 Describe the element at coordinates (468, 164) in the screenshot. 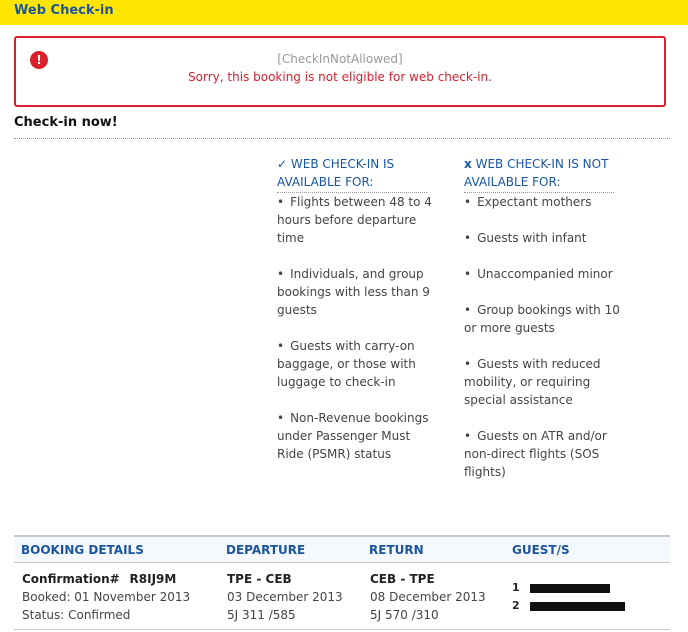

I see `x-mark-icon: x` at that location.